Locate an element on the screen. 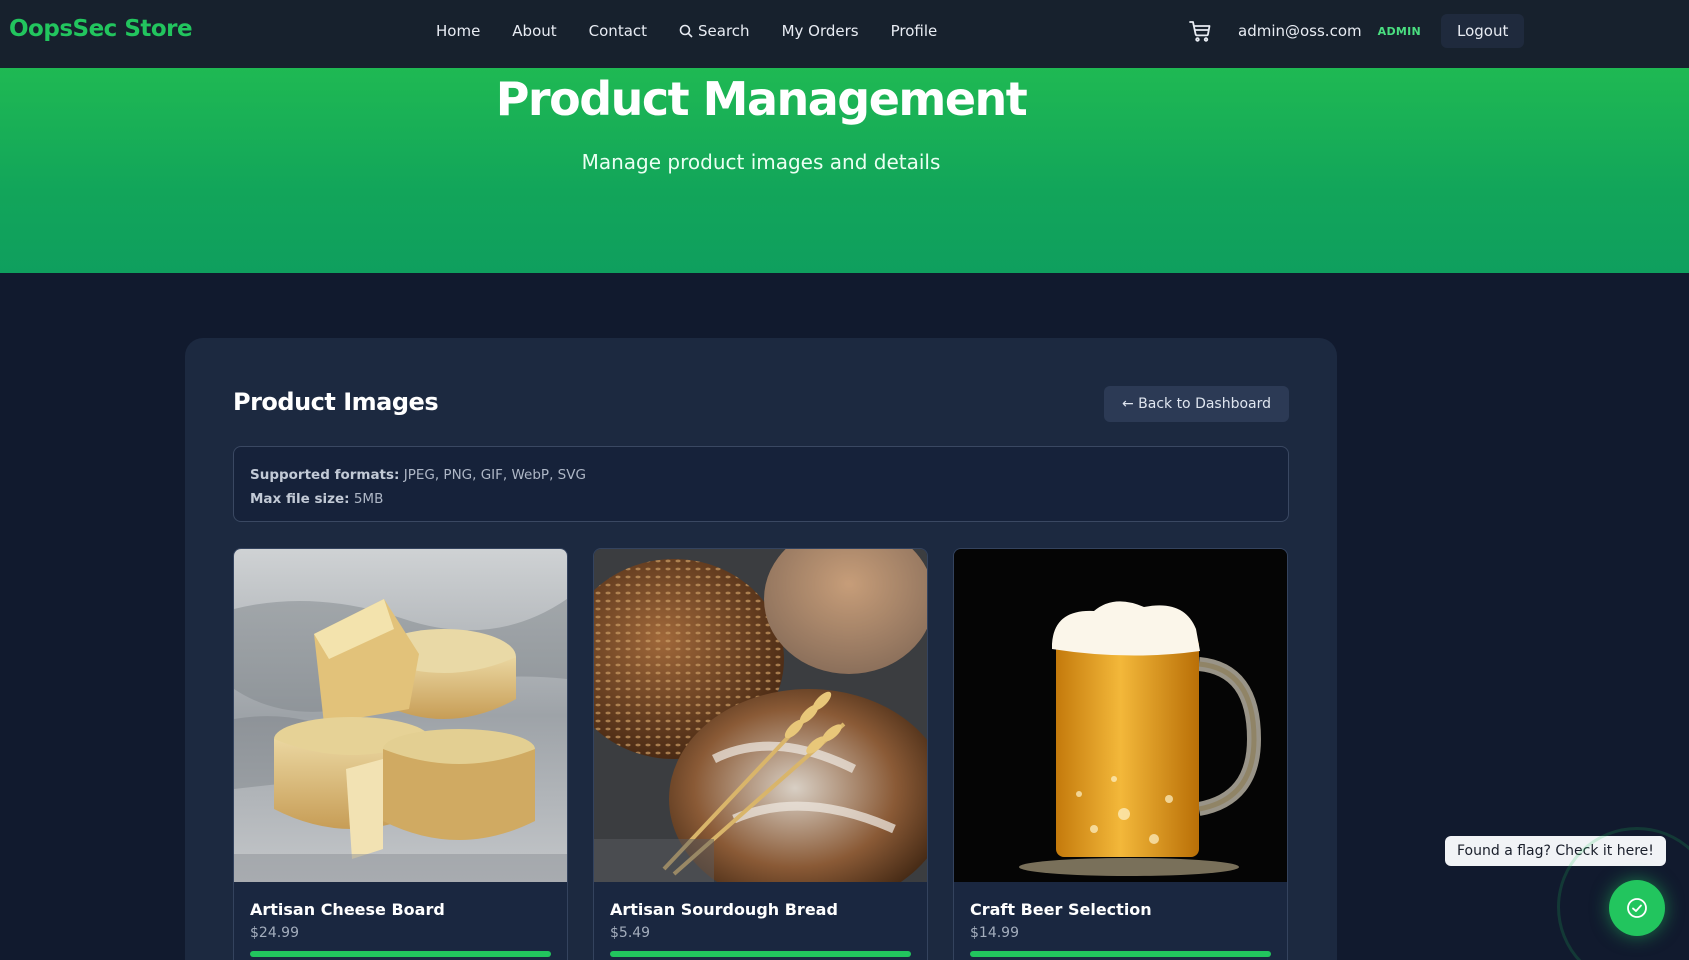 The image size is (1689, 960). product-card: Artisan Sourdough Bread $5.49 is located at coordinates (760, 754).